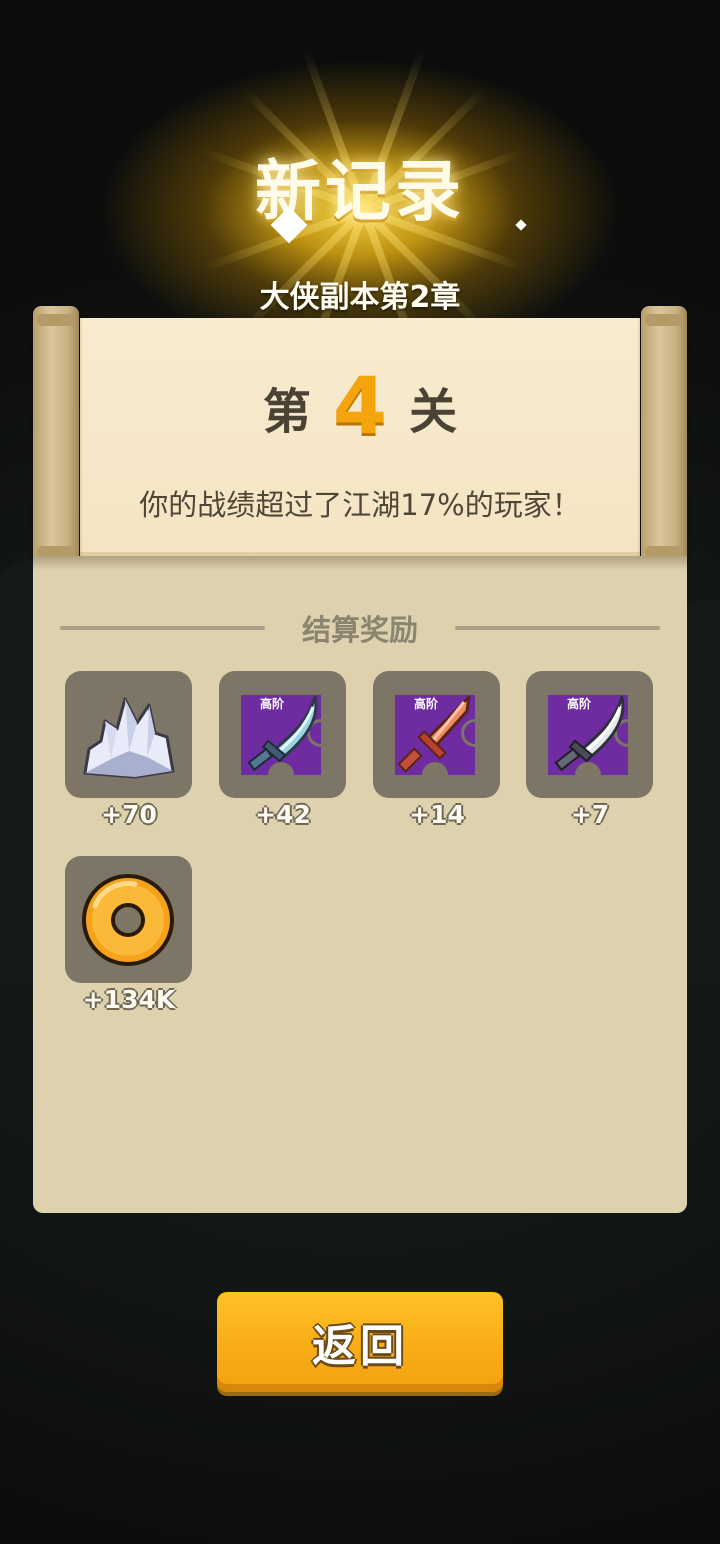  I want to click on chapter-title: 大侠副本第2章, so click(360, 297).